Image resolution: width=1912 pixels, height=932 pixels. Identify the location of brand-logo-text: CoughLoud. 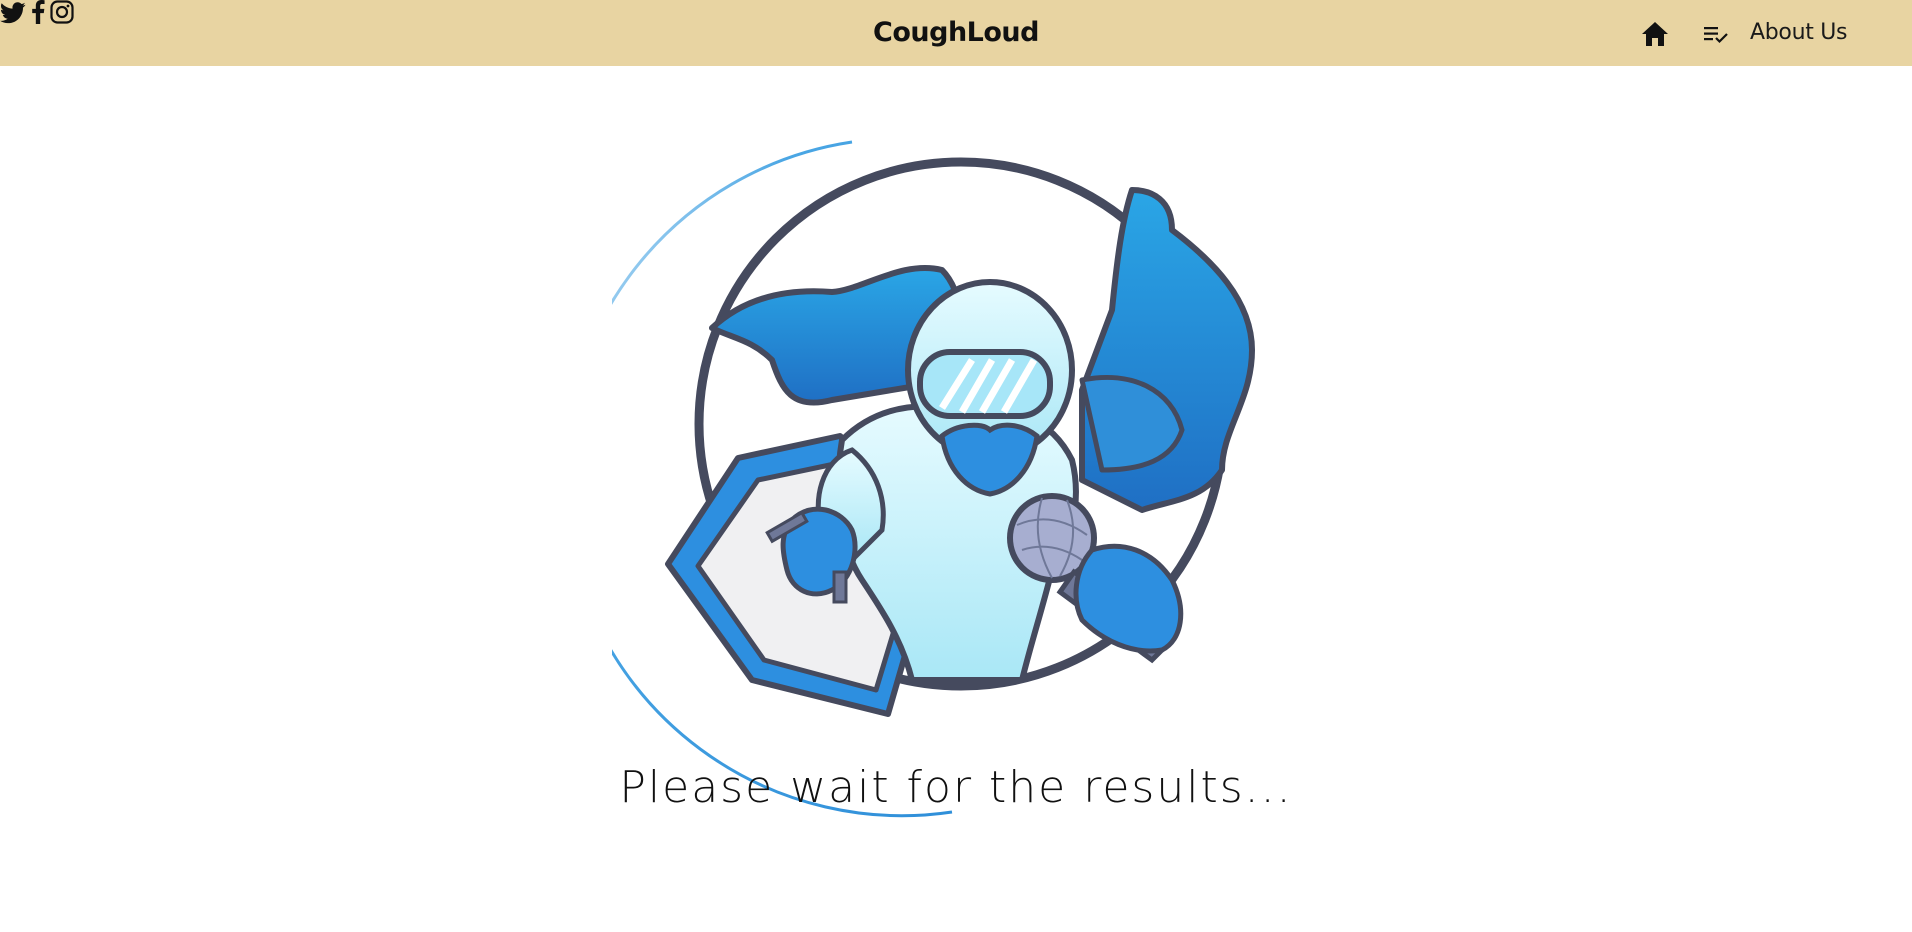
(956, 32).